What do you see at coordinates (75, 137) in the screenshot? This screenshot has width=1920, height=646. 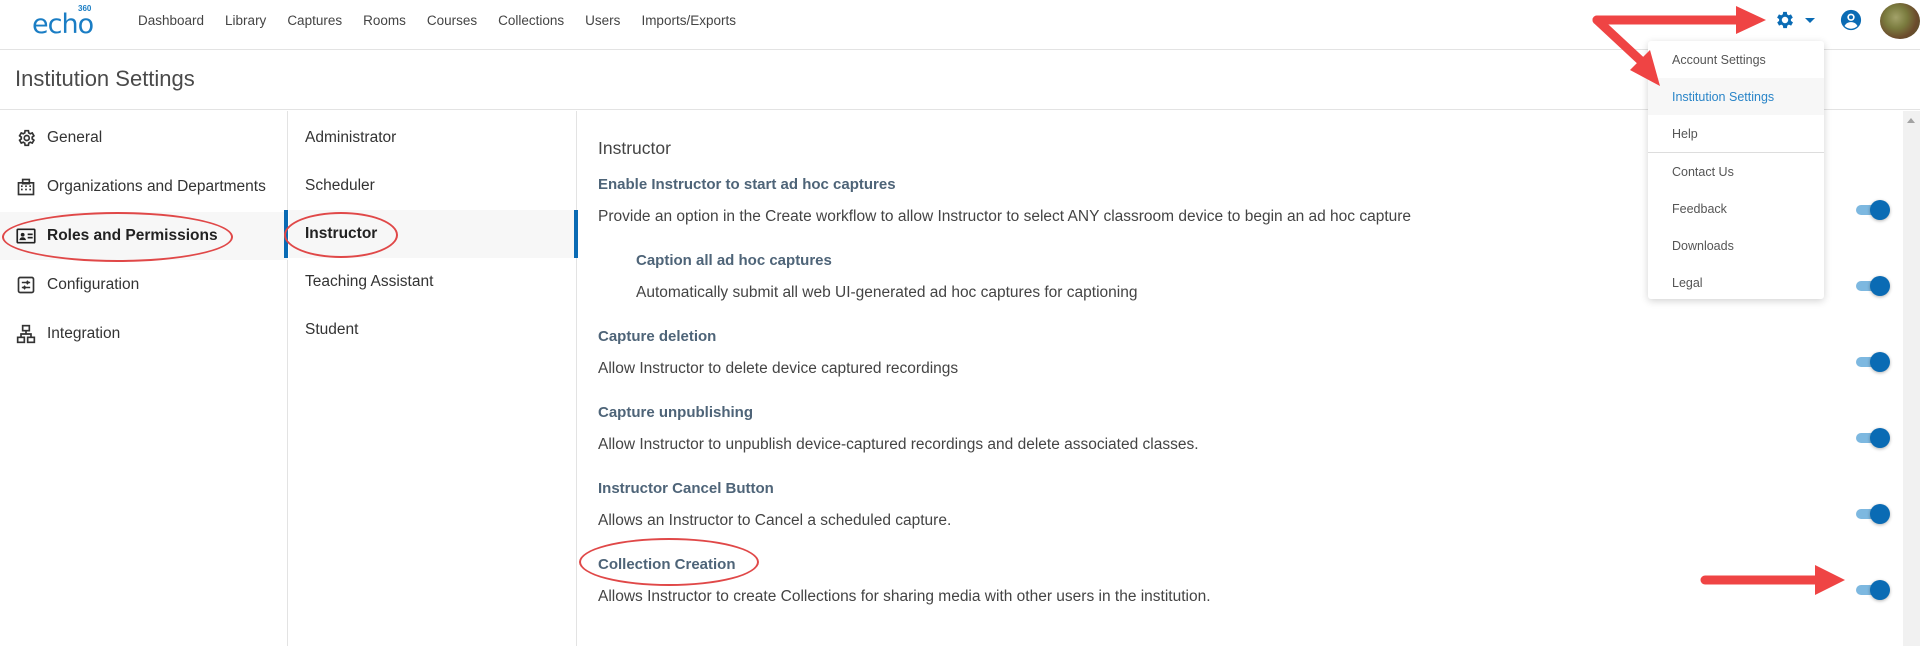 I see `sidebar-item-label: General` at bounding box center [75, 137].